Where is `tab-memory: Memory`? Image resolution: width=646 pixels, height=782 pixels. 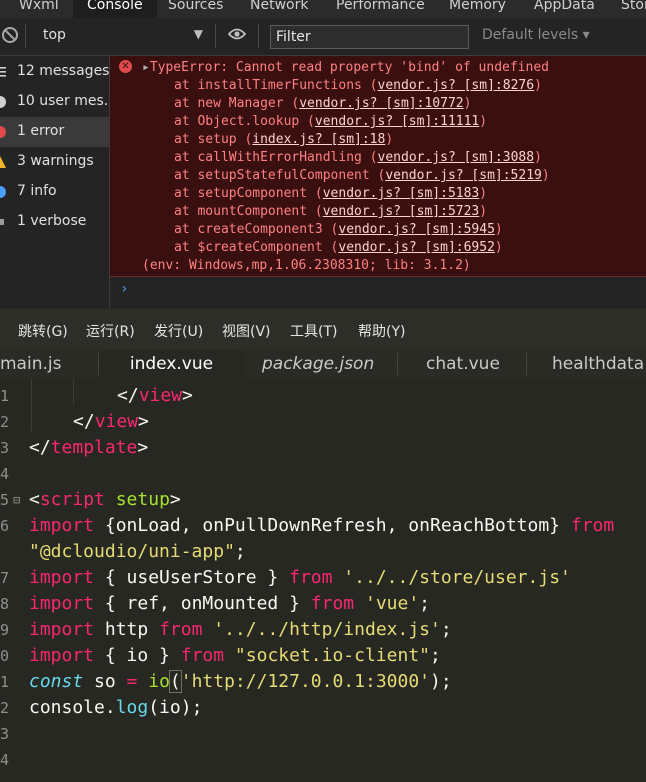 tab-memory: Memory is located at coordinates (477, 9).